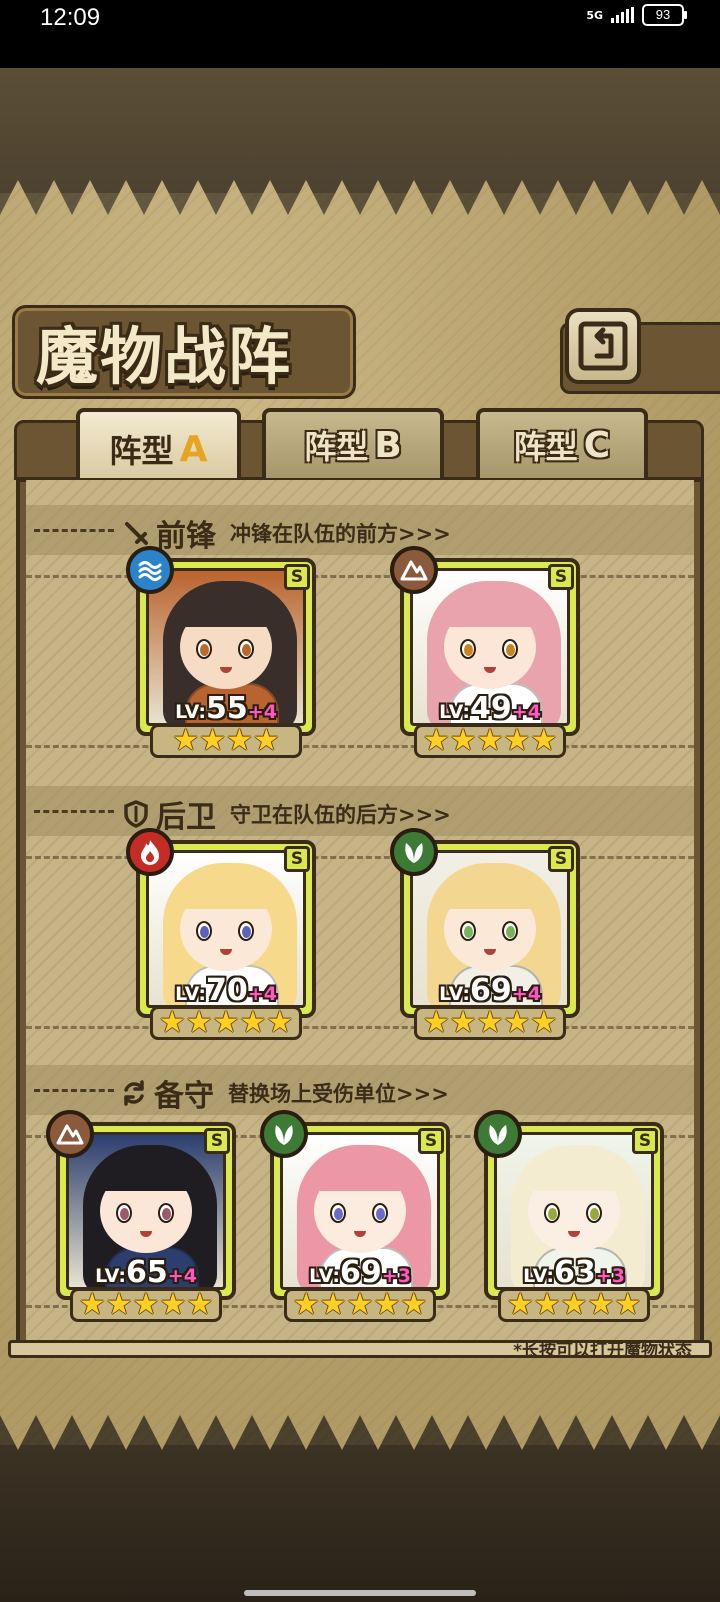 This screenshot has width=720, height=1602. I want to click on section-header-reserve: 备守 替换场上受伤单位>>>, so click(360, 1090).